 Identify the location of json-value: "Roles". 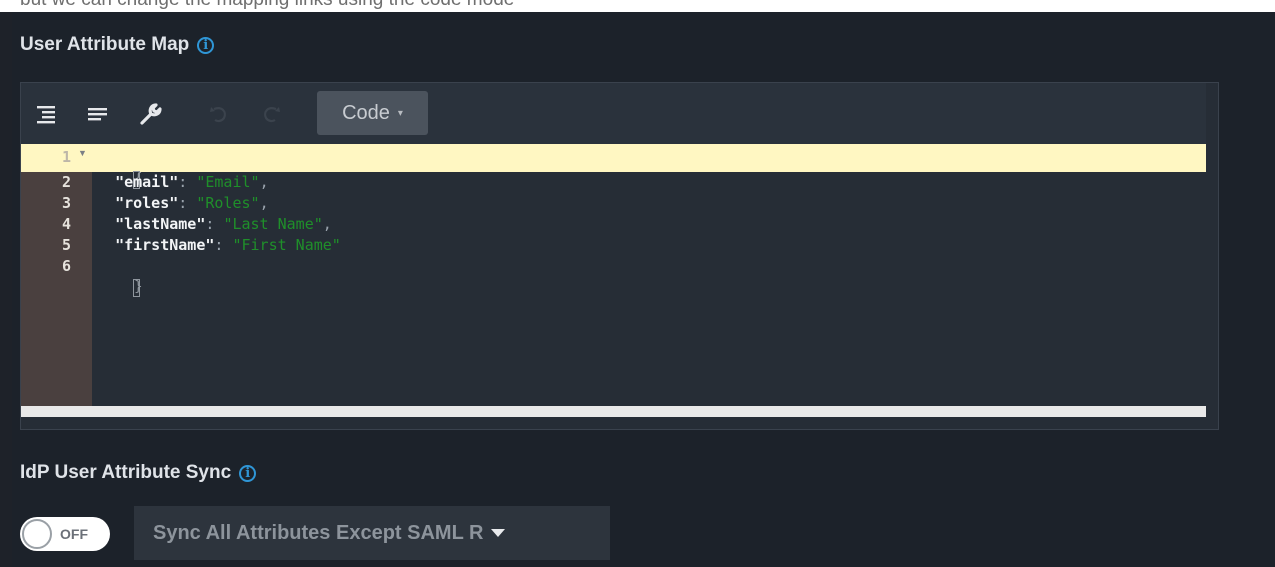
(228, 203).